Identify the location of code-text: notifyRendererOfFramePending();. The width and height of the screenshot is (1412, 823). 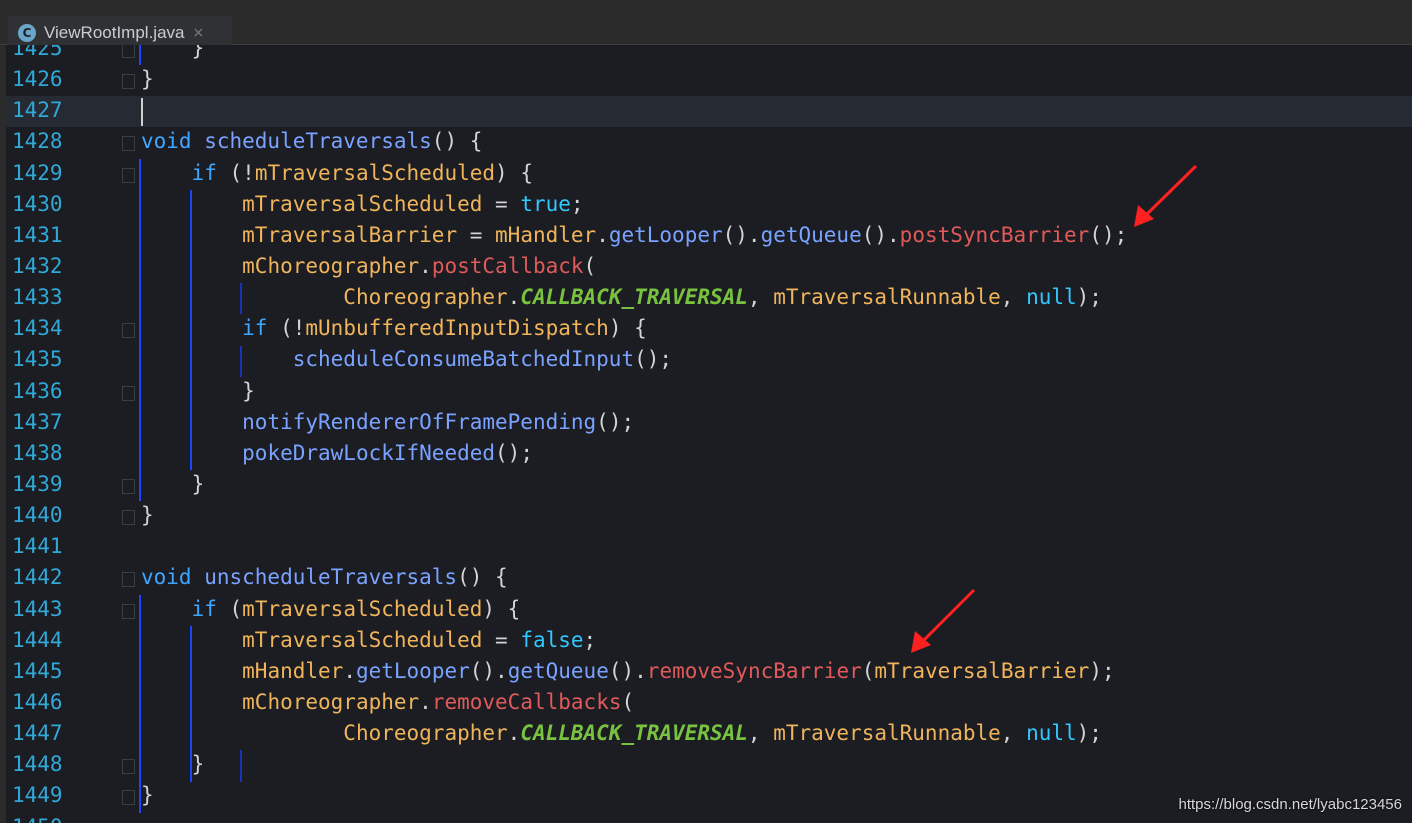
(438, 421).